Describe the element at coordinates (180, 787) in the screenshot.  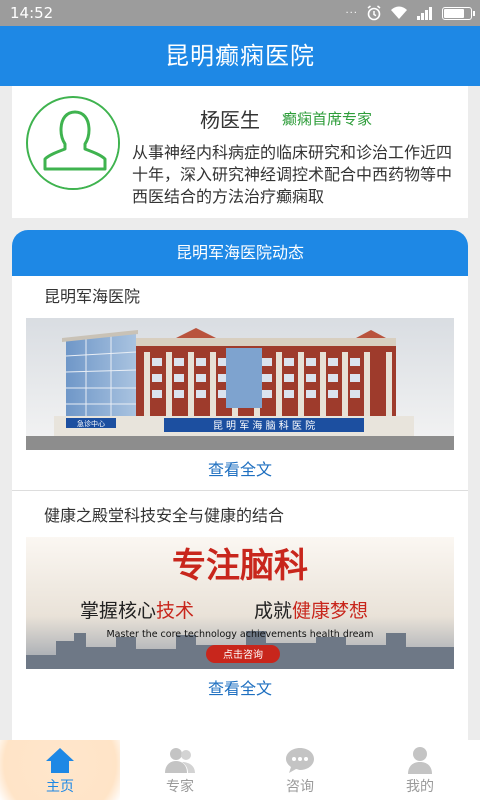
I see `tab-experts-label: 专家` at that location.